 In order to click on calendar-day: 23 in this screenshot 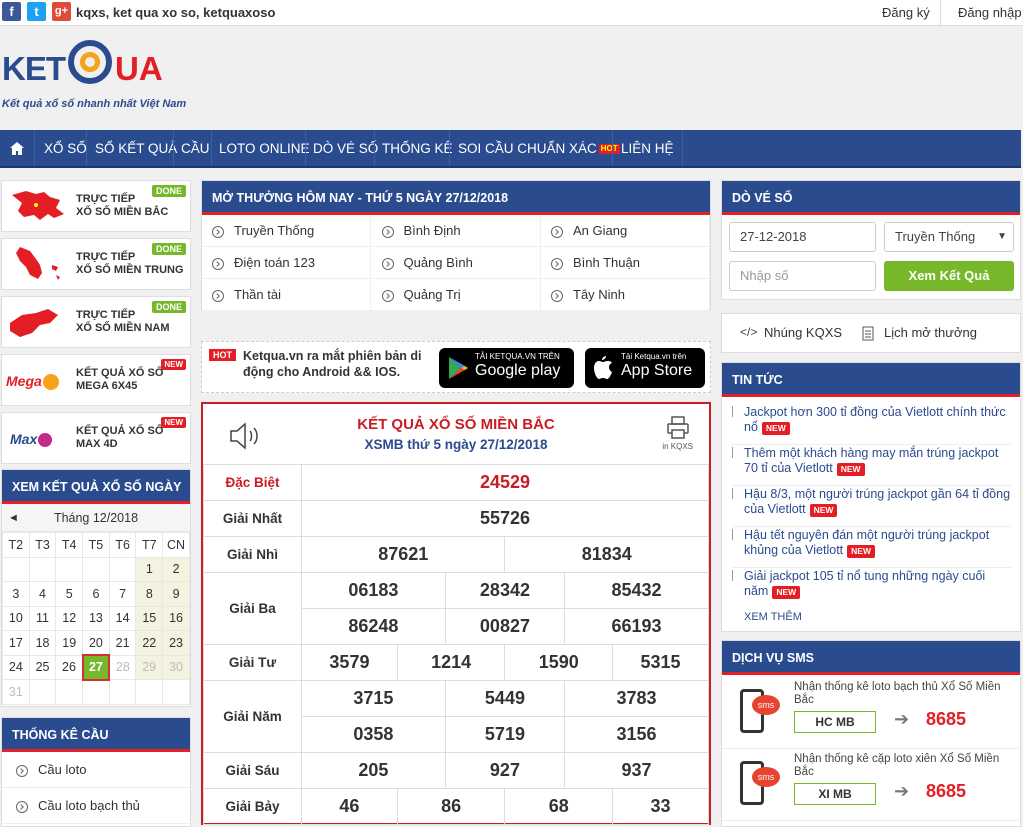, I will do `click(176, 643)`.